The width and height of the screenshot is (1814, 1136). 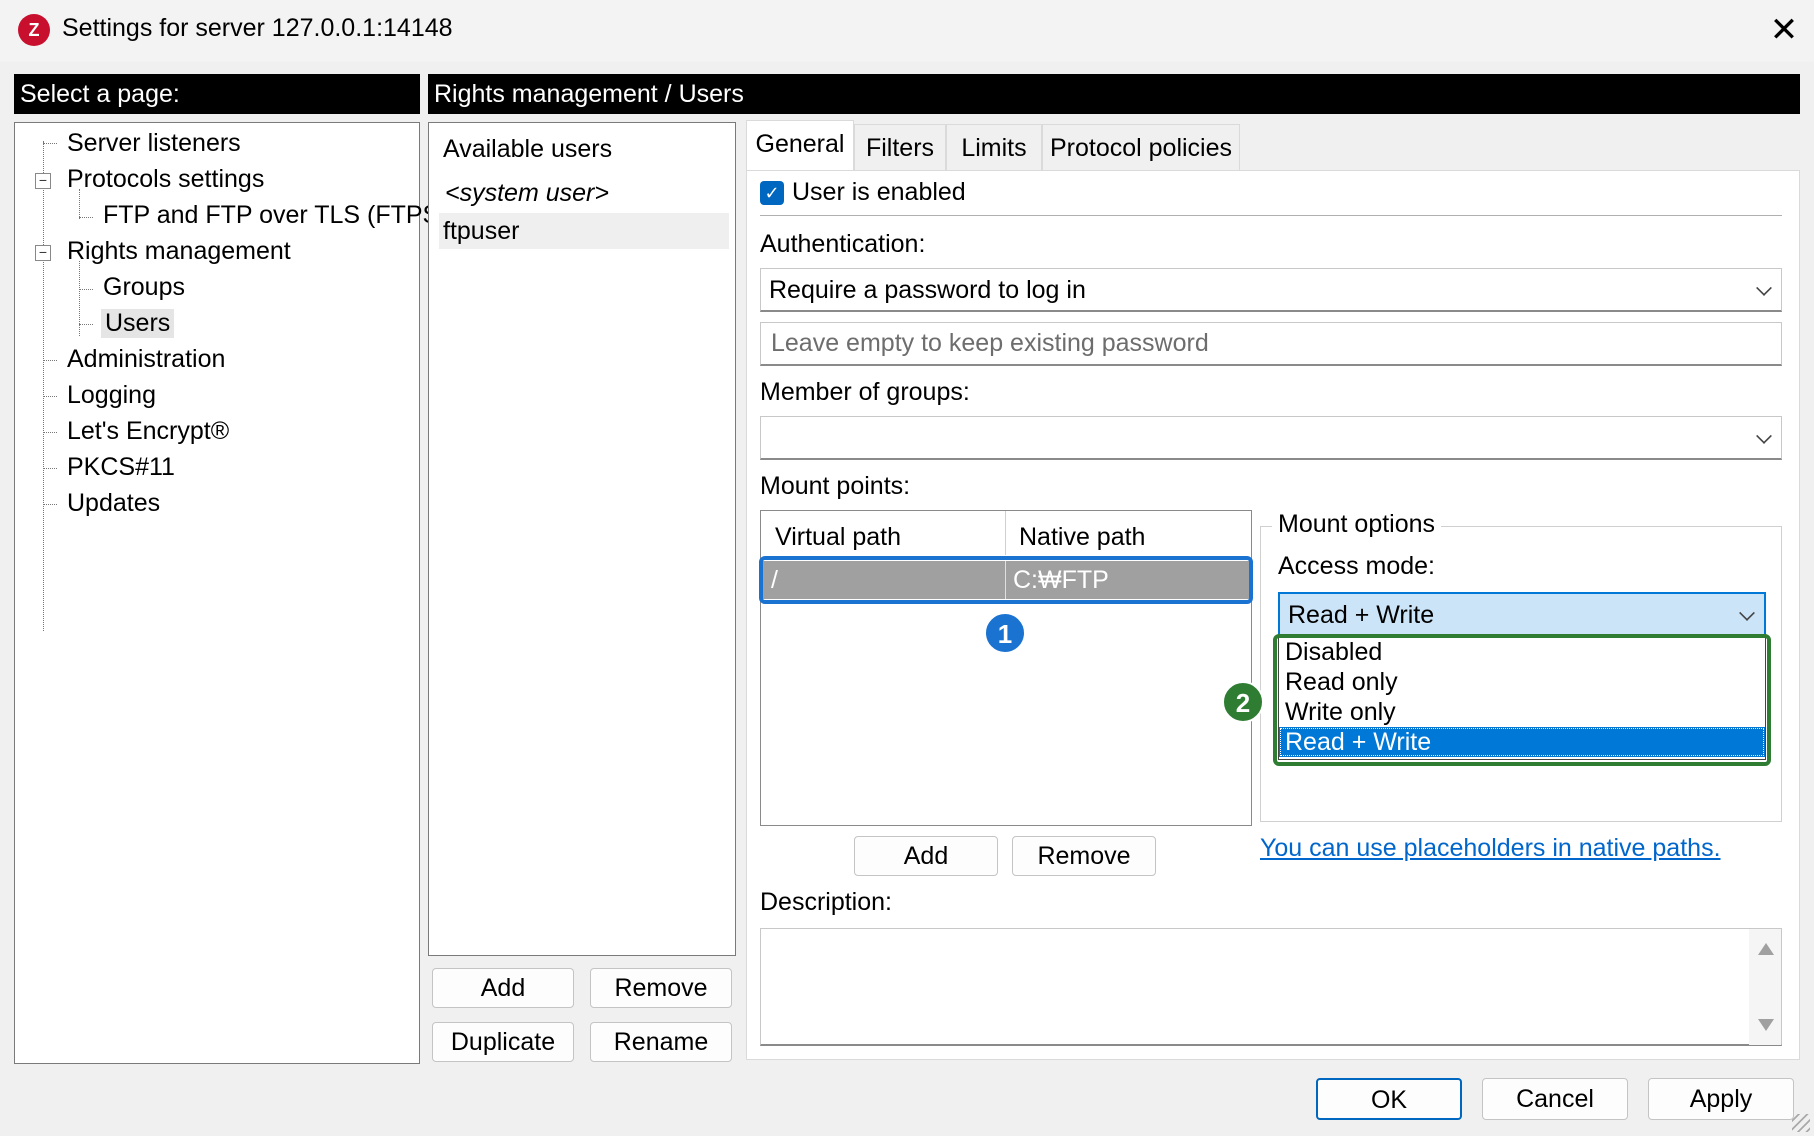 I want to click on description-label: Description:, so click(x=826, y=902).